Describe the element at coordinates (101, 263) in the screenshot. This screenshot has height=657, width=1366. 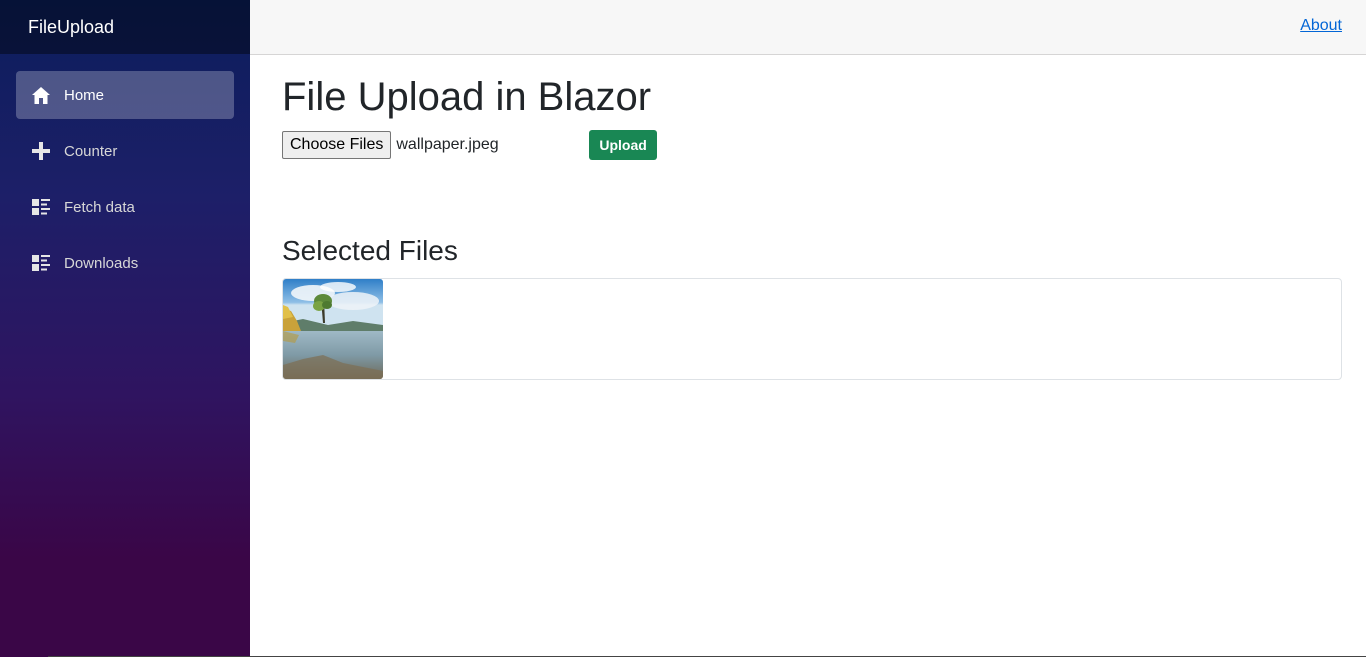
I see `sidebar-item-label: Downloads` at that location.